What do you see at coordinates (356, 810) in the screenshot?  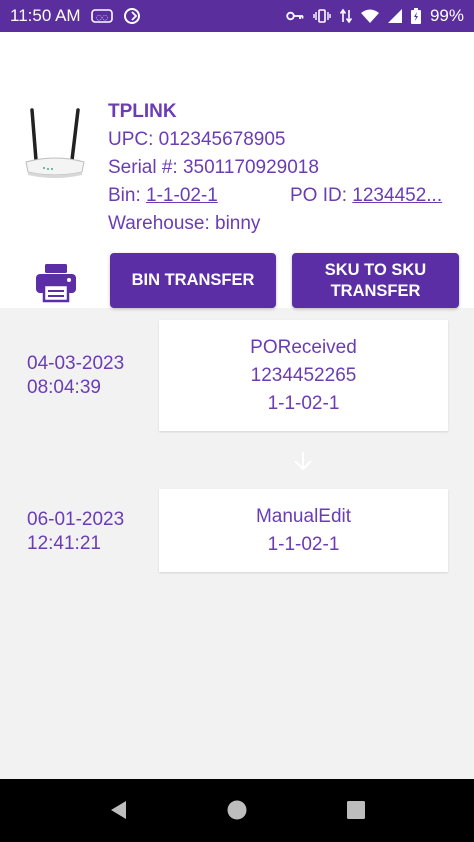 I see `recents-square-icon` at bounding box center [356, 810].